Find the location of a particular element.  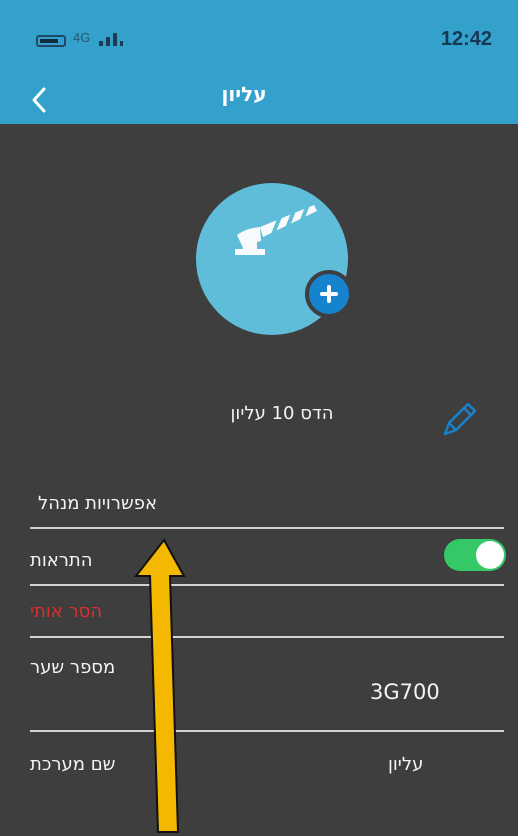

barrier-gate-icon is located at coordinates (276, 230).